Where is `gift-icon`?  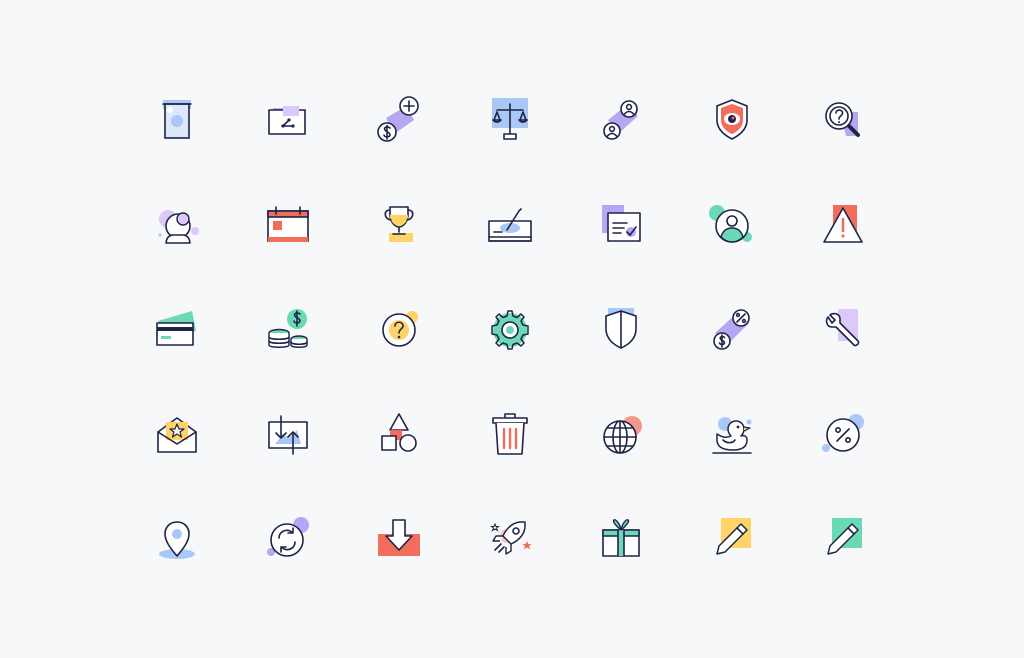 gift-icon is located at coordinates (621, 539).